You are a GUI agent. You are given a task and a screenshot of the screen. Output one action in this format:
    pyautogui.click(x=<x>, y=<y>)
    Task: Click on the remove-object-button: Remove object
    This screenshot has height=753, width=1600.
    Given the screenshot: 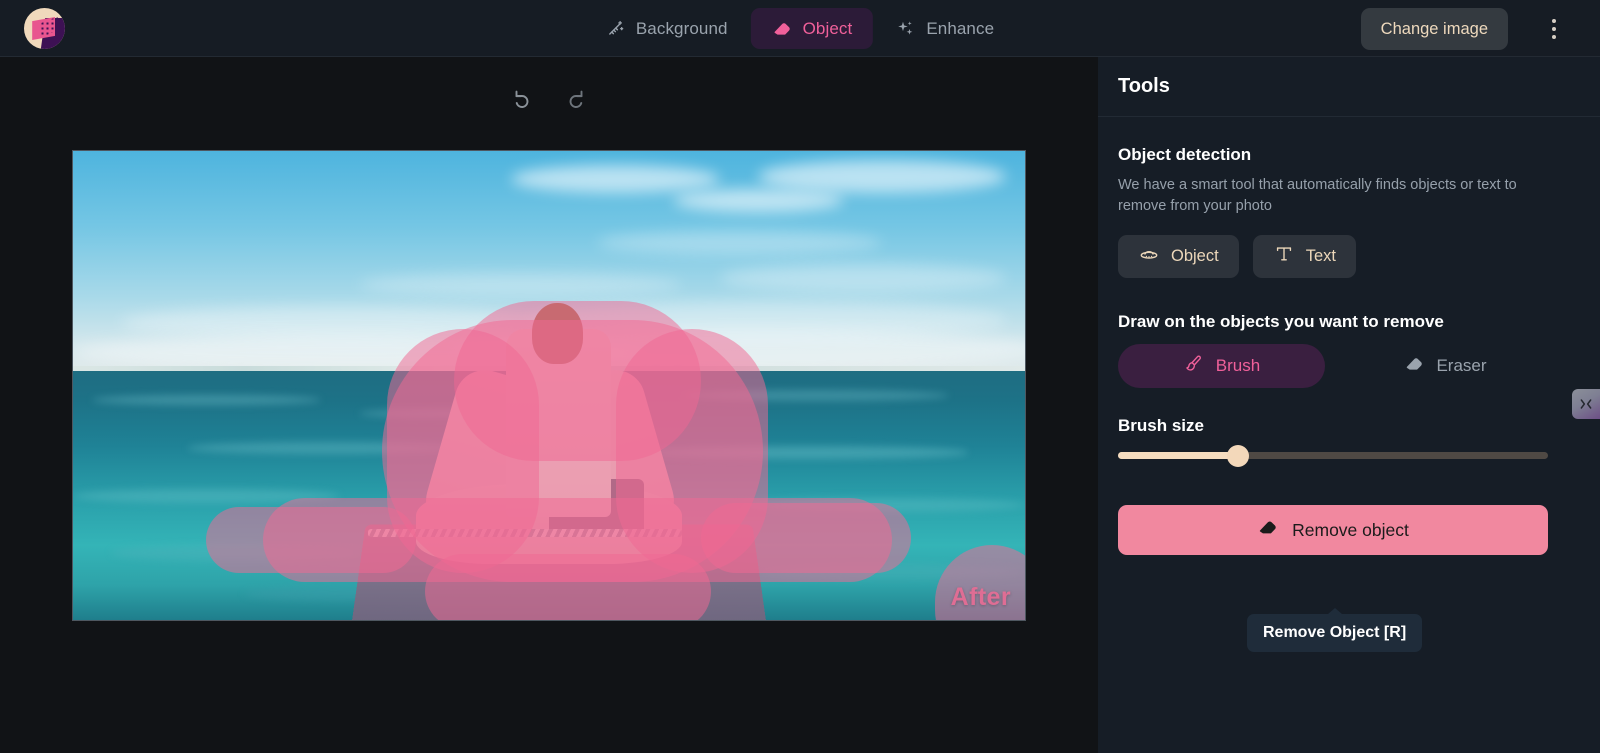 What is the action you would take?
    pyautogui.click(x=1333, y=530)
    